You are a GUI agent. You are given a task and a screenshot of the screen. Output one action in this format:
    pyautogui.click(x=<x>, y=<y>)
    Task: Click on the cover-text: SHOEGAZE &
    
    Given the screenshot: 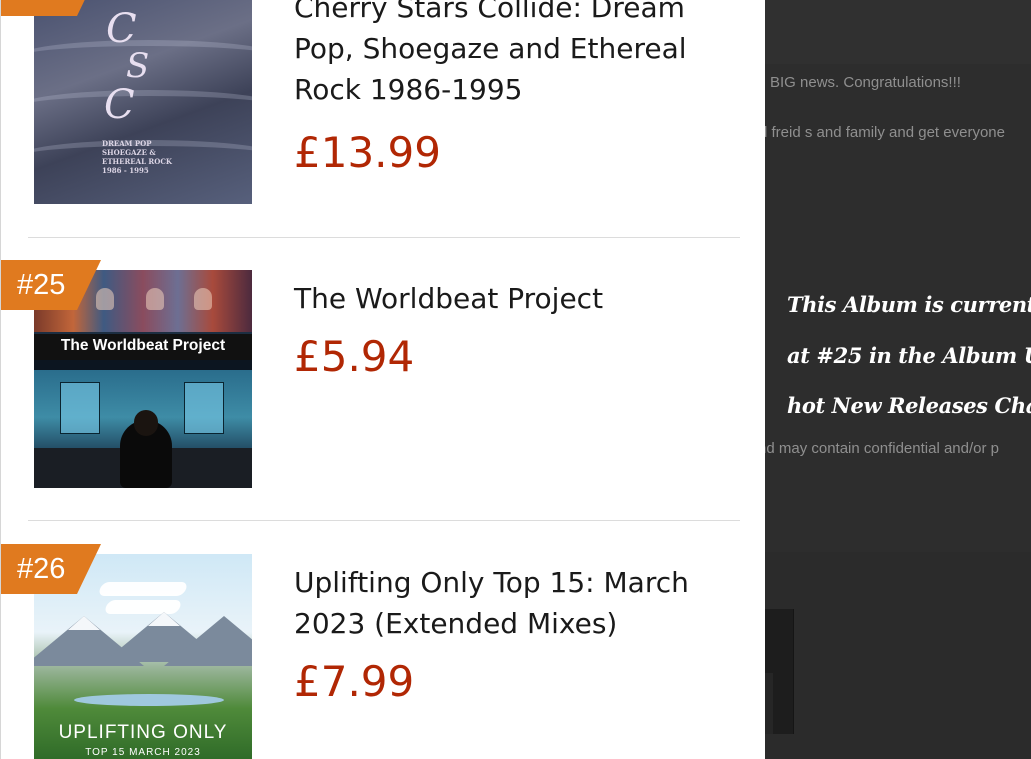 What is the action you would take?
    pyautogui.click(x=129, y=152)
    